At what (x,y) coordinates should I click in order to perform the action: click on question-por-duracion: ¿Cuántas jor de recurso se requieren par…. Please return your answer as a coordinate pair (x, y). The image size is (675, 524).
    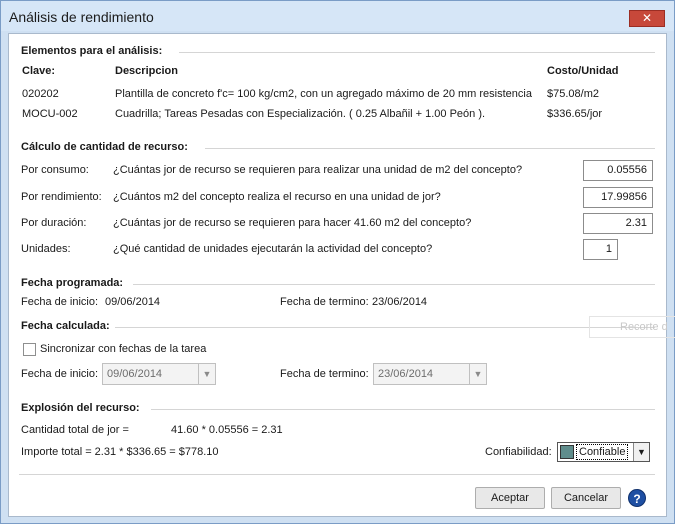
    Looking at the image, I should click on (292, 223).